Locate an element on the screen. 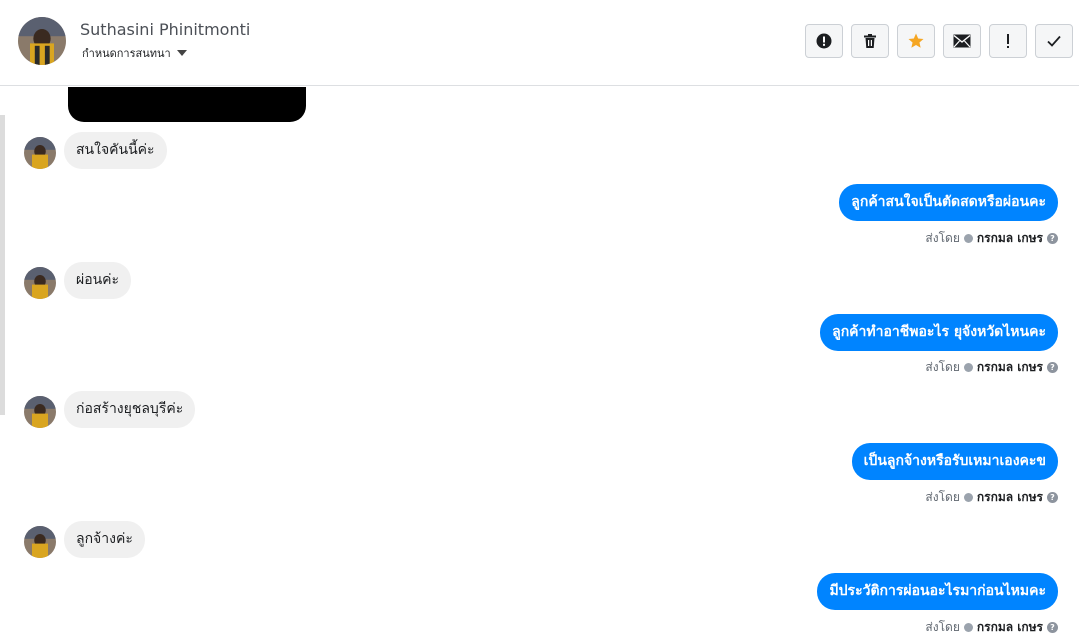 The height and width of the screenshot is (644, 1079). mark-done-button is located at coordinates (1054, 41).